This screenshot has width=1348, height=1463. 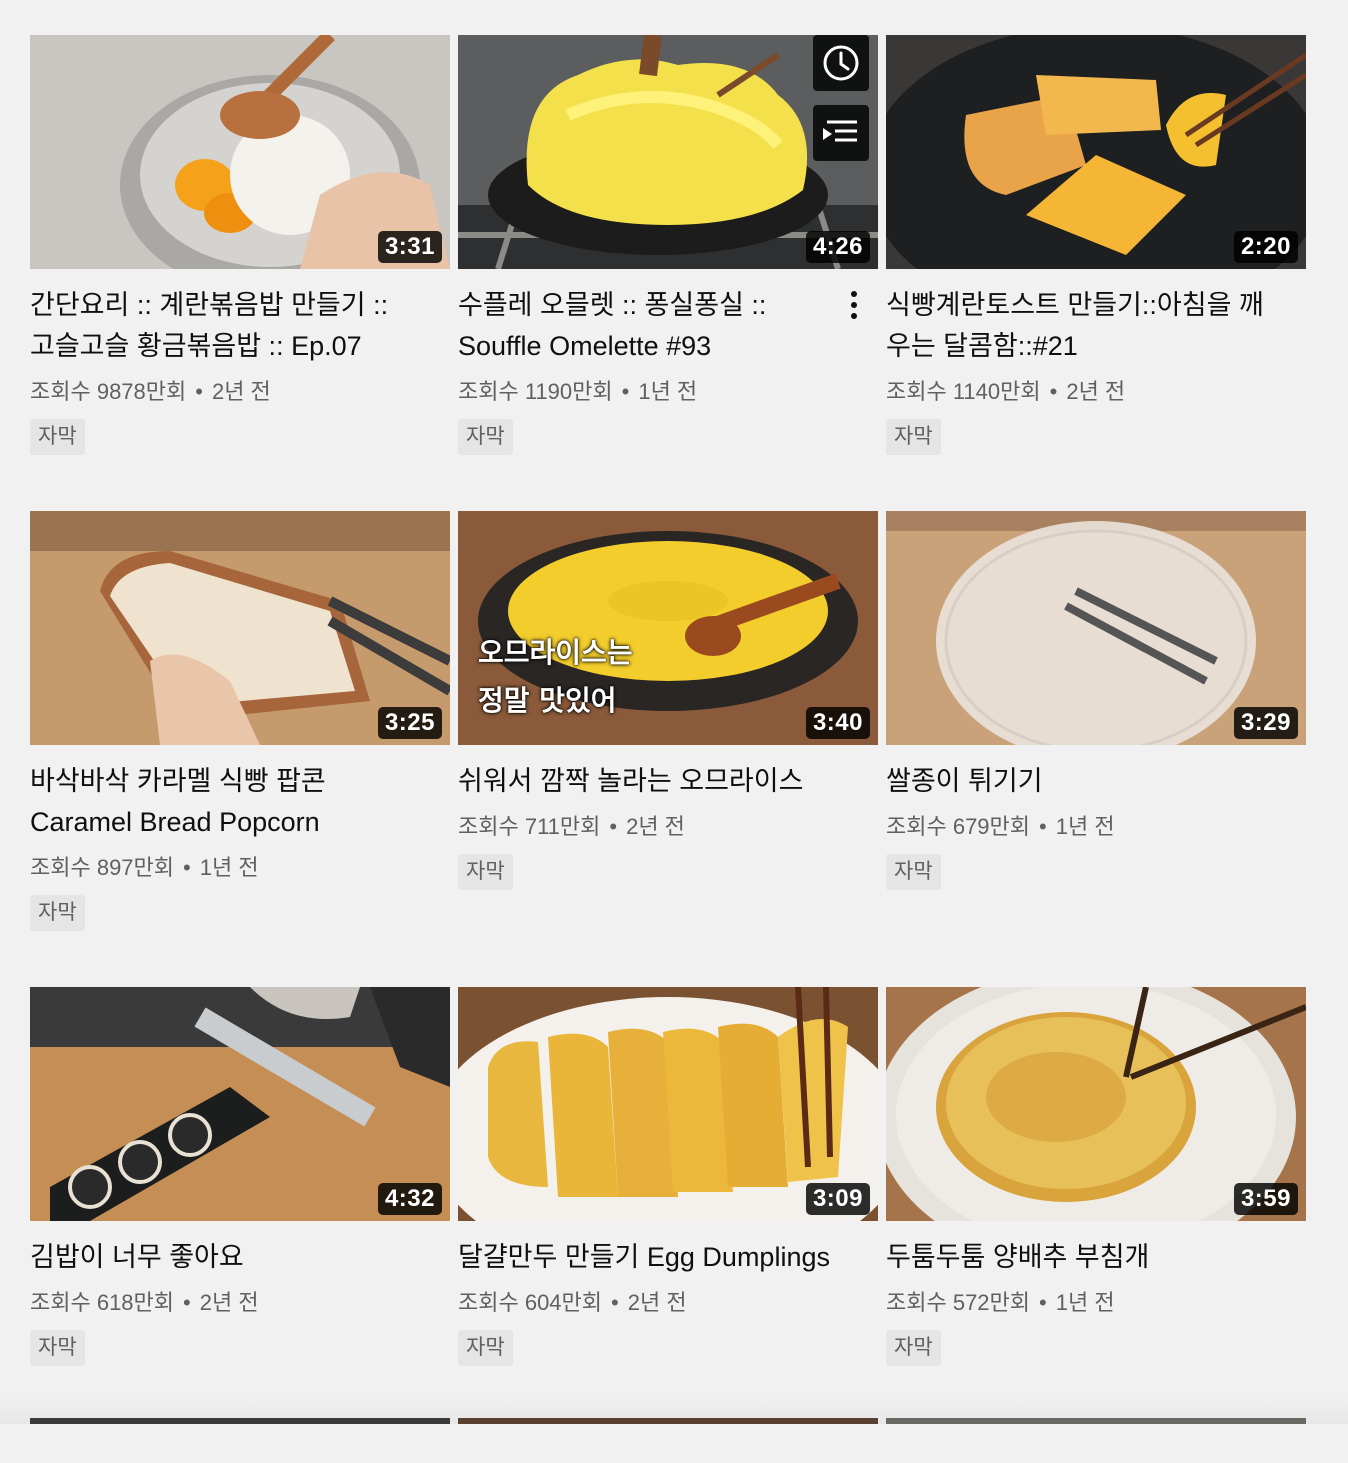 I want to click on video-thumbnail: 3:29, so click(x=1096, y=628).